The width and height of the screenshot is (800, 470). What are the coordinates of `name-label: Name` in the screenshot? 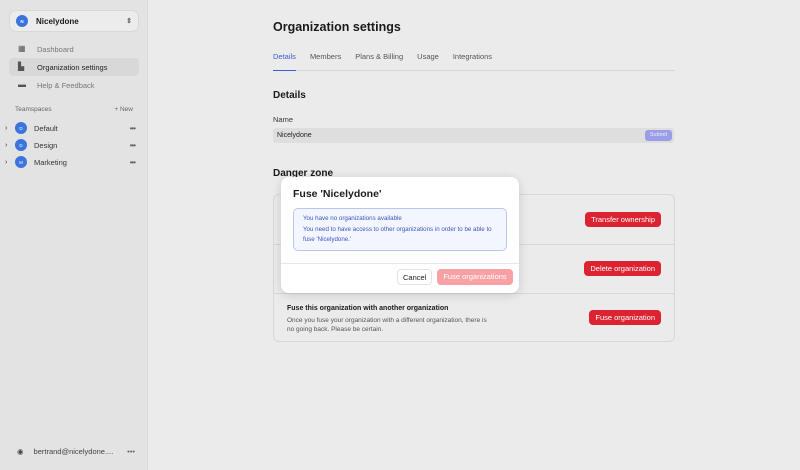 It's located at (283, 119).